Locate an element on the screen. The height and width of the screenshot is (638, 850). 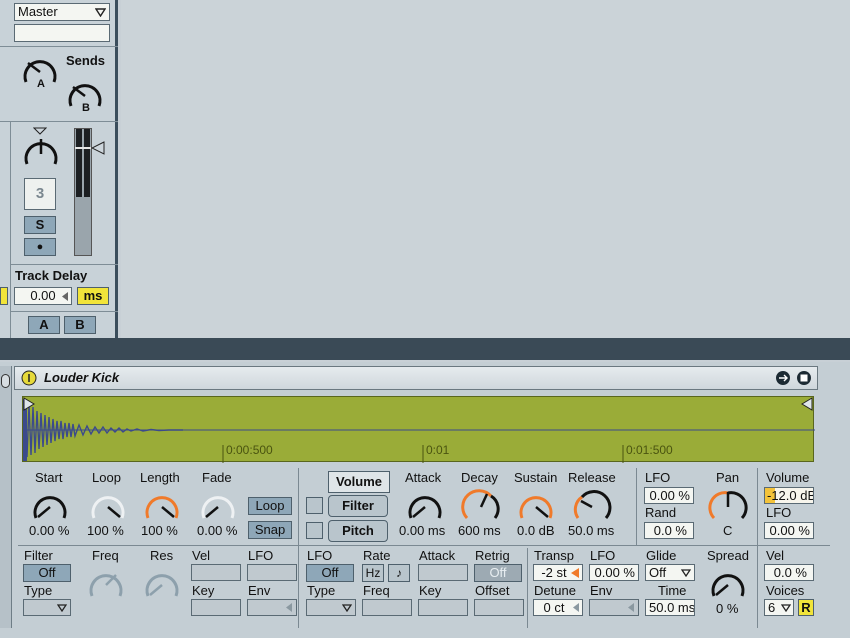
lfo-attack-field is located at coordinates (443, 572).